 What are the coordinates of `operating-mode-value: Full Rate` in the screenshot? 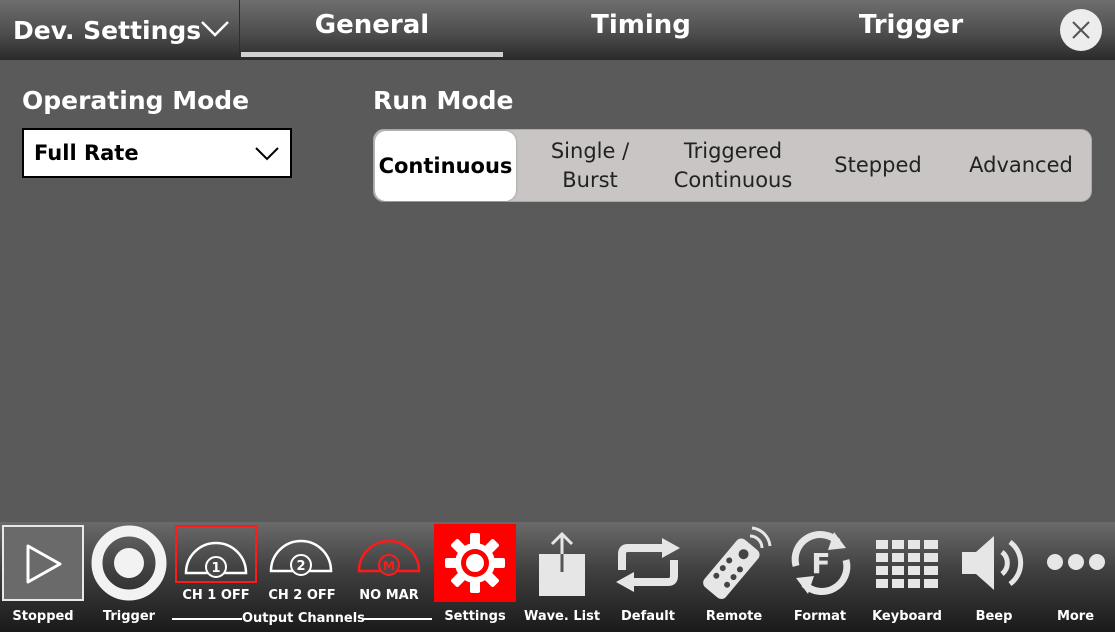 It's located at (86, 153).